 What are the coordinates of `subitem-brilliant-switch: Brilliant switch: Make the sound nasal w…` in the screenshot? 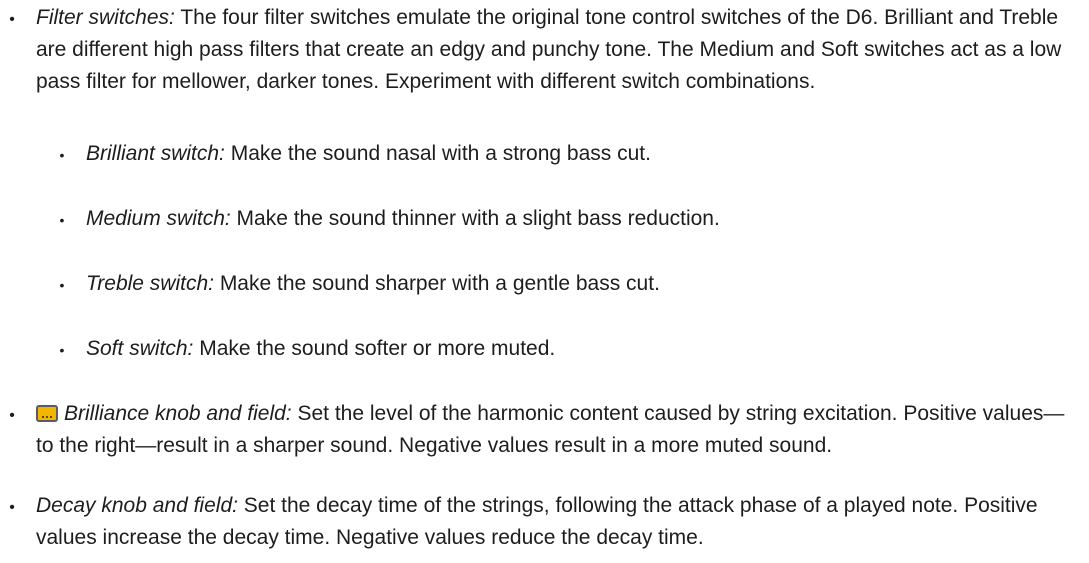 It's located at (581, 154).